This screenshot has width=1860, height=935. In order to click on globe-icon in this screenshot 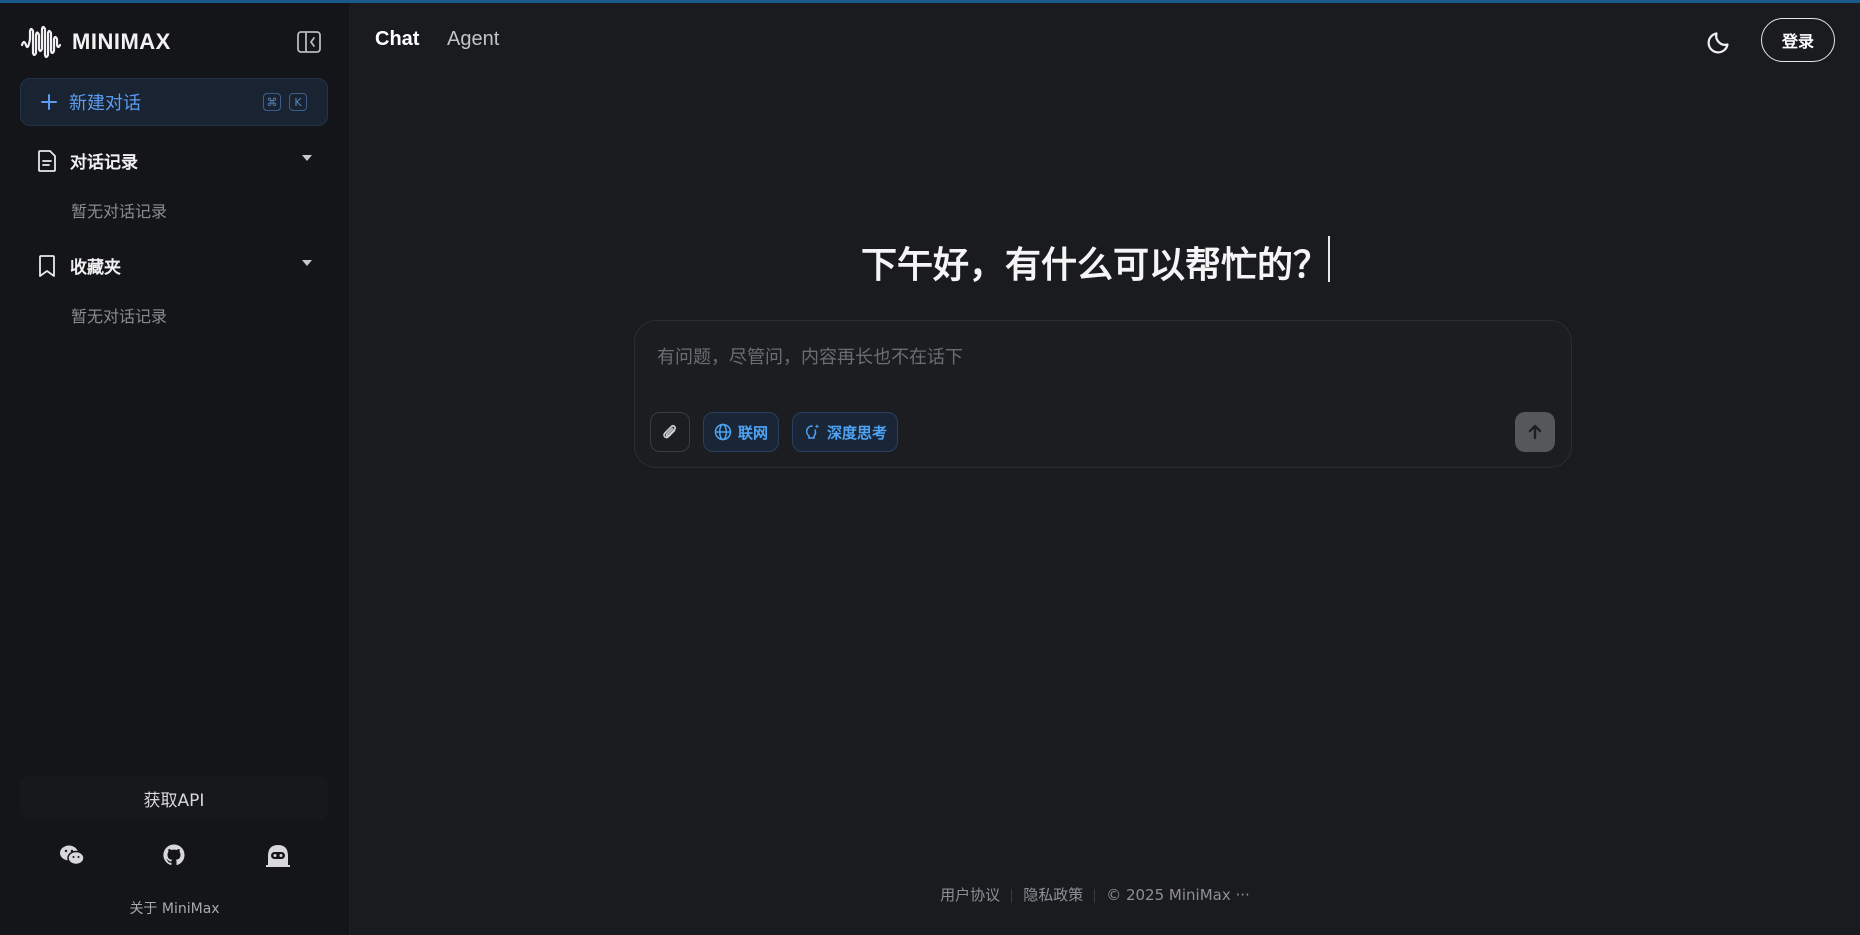, I will do `click(723, 432)`.